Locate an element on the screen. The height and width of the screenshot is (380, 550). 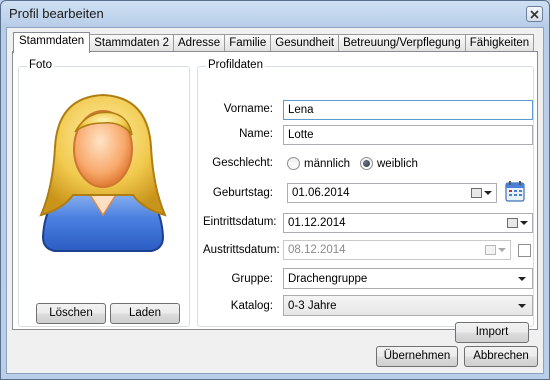
user-avatar-icon is located at coordinates (103, 172).